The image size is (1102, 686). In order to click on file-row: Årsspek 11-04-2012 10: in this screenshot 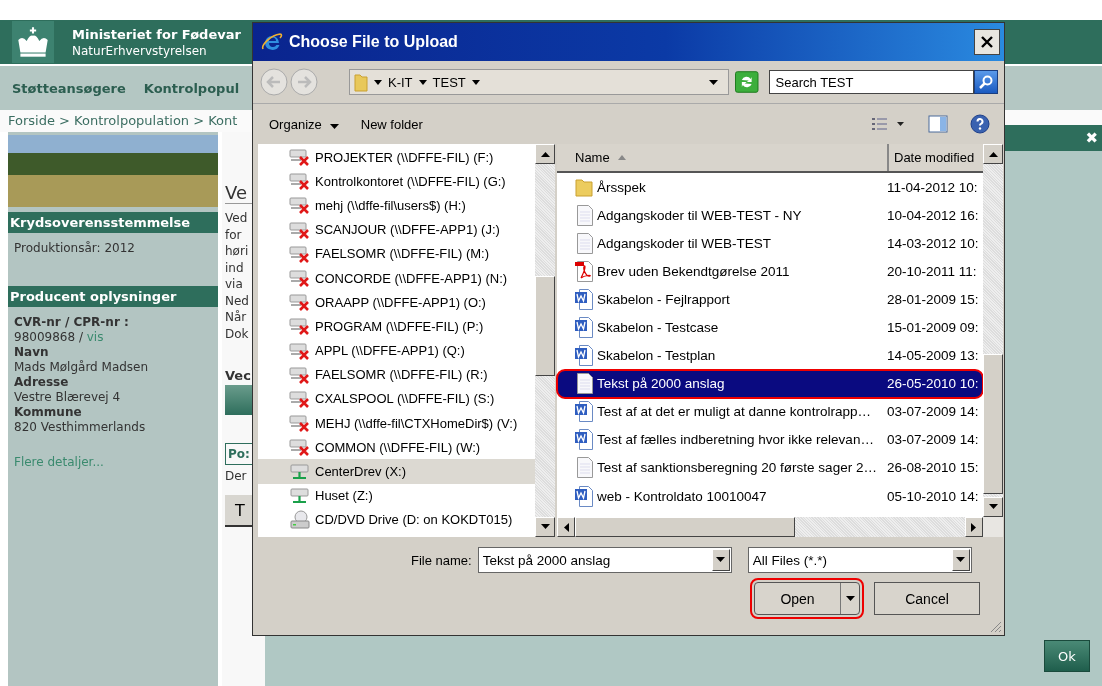, I will do `click(770, 187)`.